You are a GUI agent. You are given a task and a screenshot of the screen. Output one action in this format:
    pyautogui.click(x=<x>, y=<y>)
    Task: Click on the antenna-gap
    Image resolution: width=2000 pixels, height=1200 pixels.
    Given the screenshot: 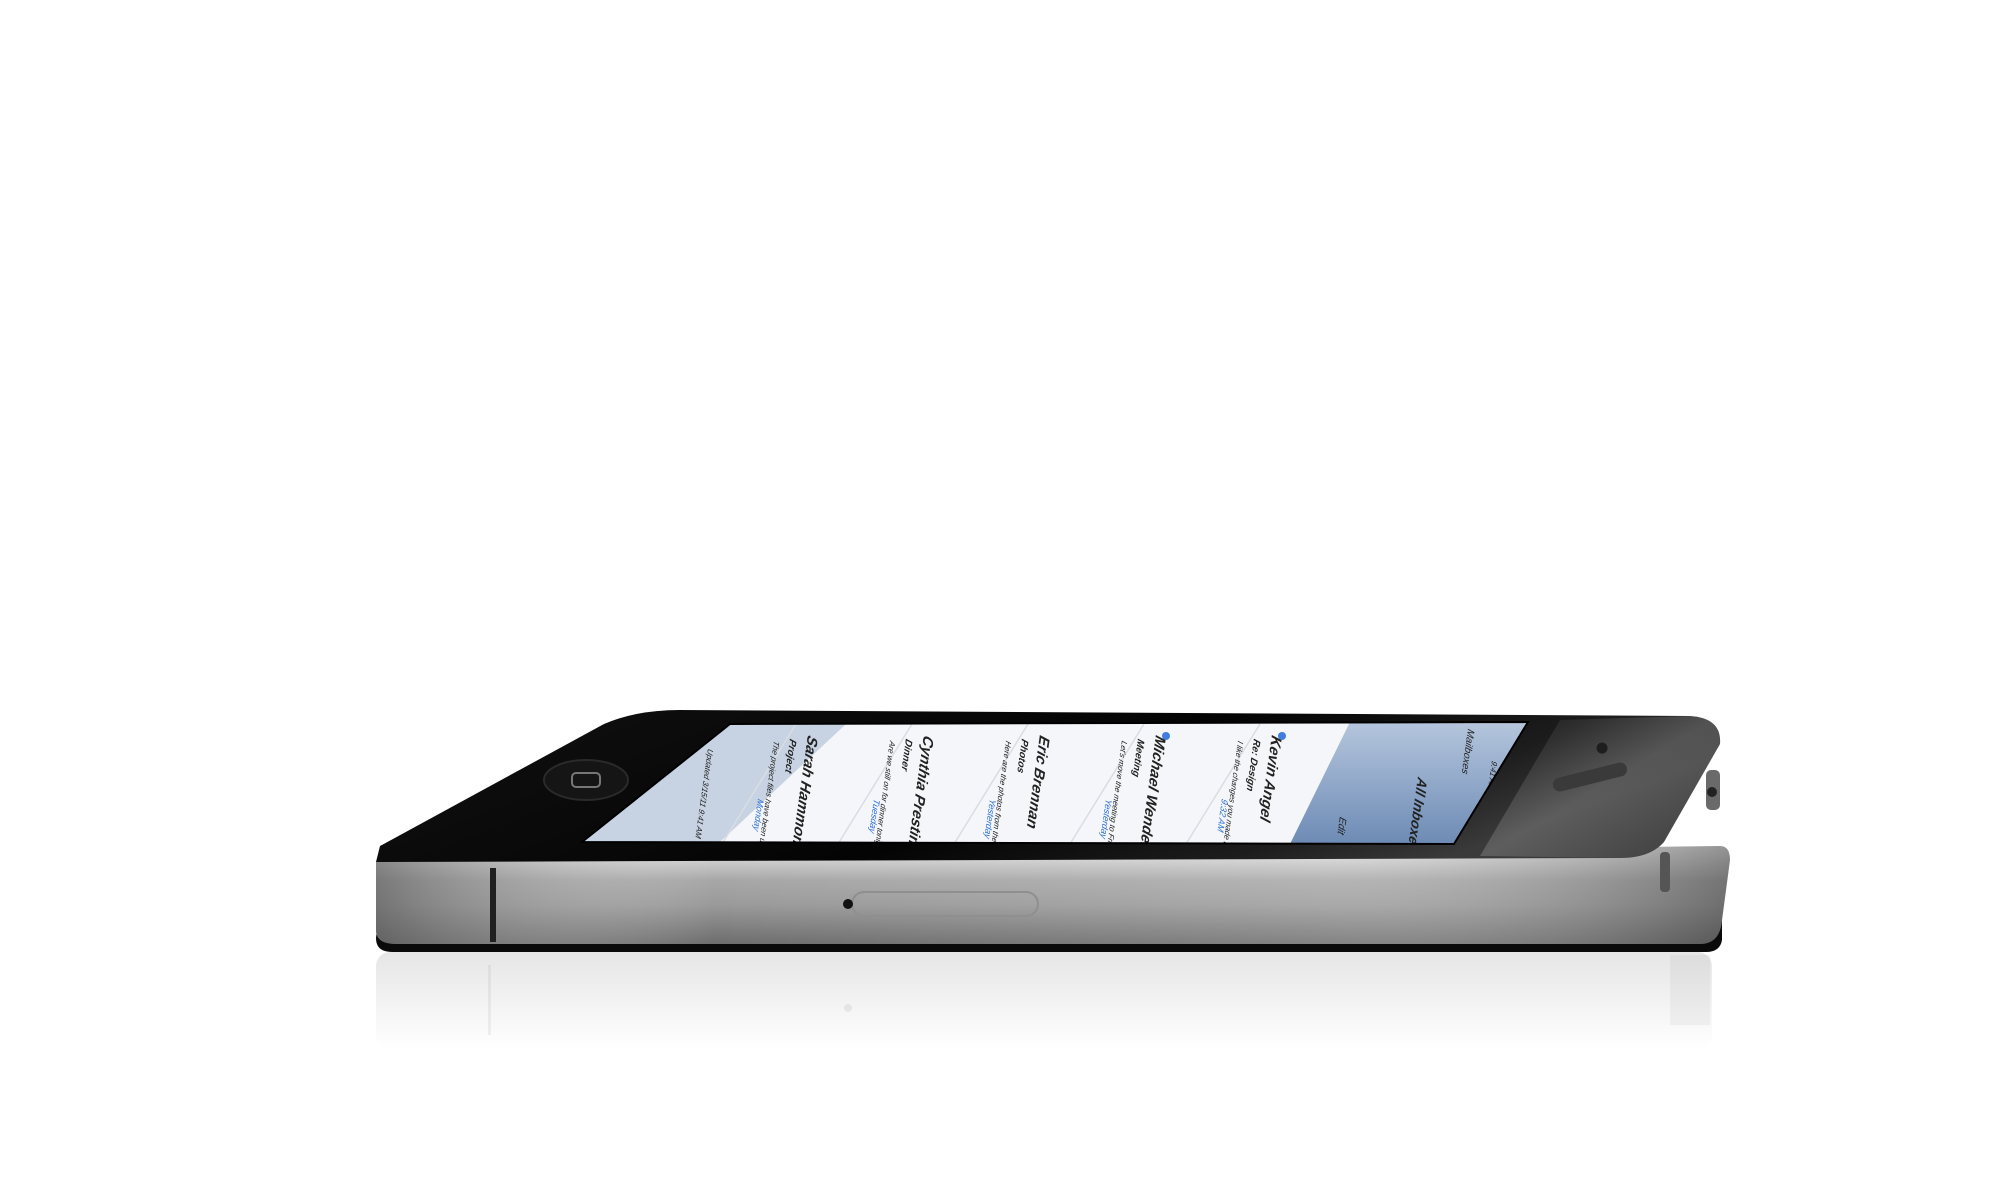 What is the action you would take?
    pyautogui.click(x=493, y=905)
    